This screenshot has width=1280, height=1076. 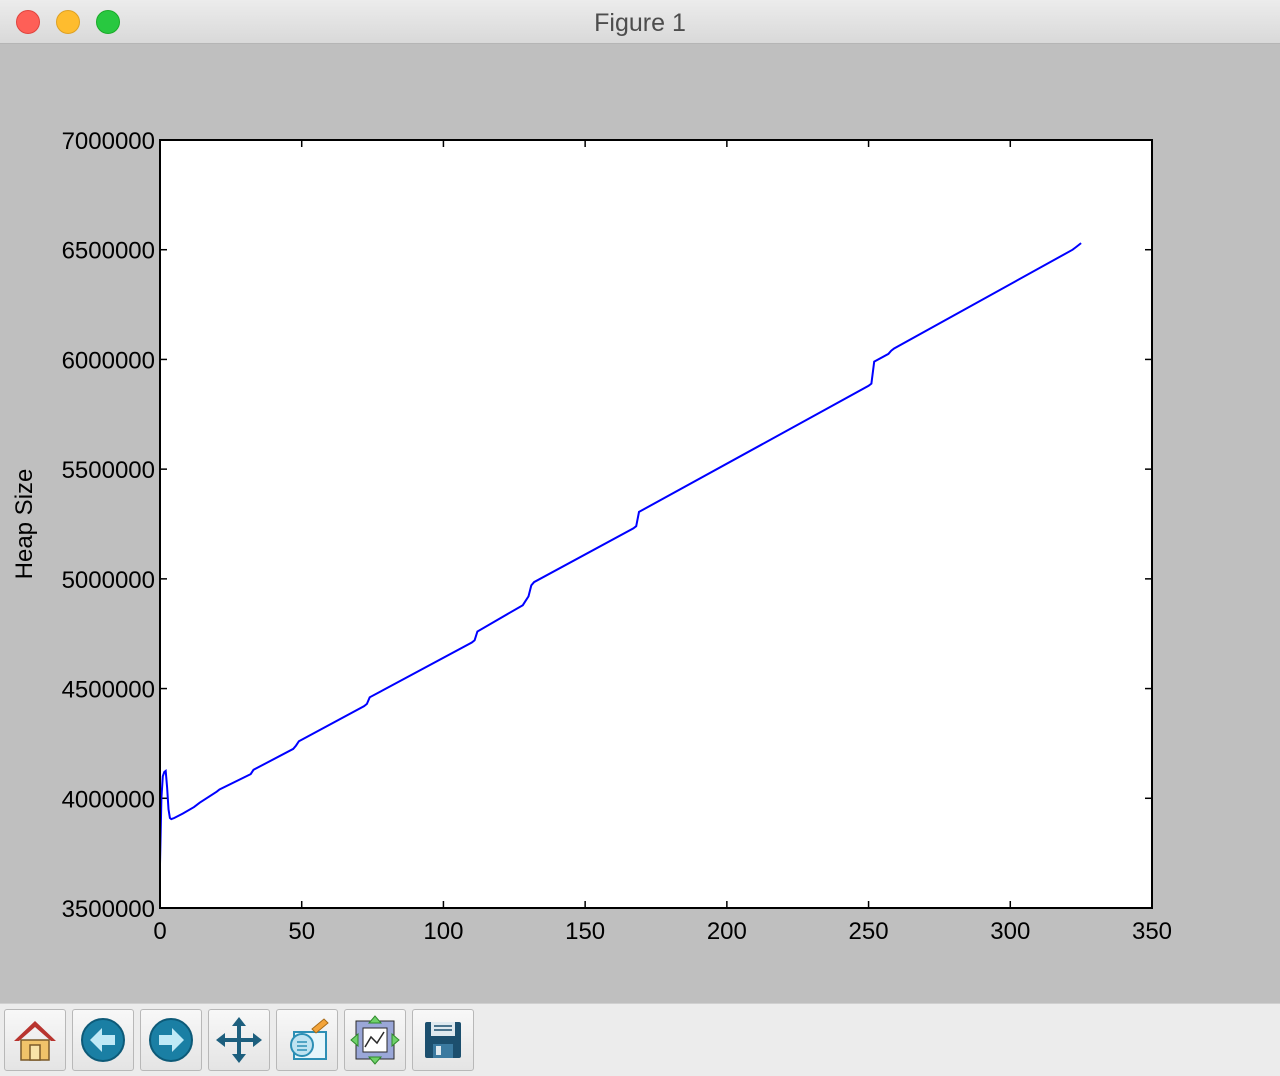 I want to click on home-icon, so click(x=35, y=1041).